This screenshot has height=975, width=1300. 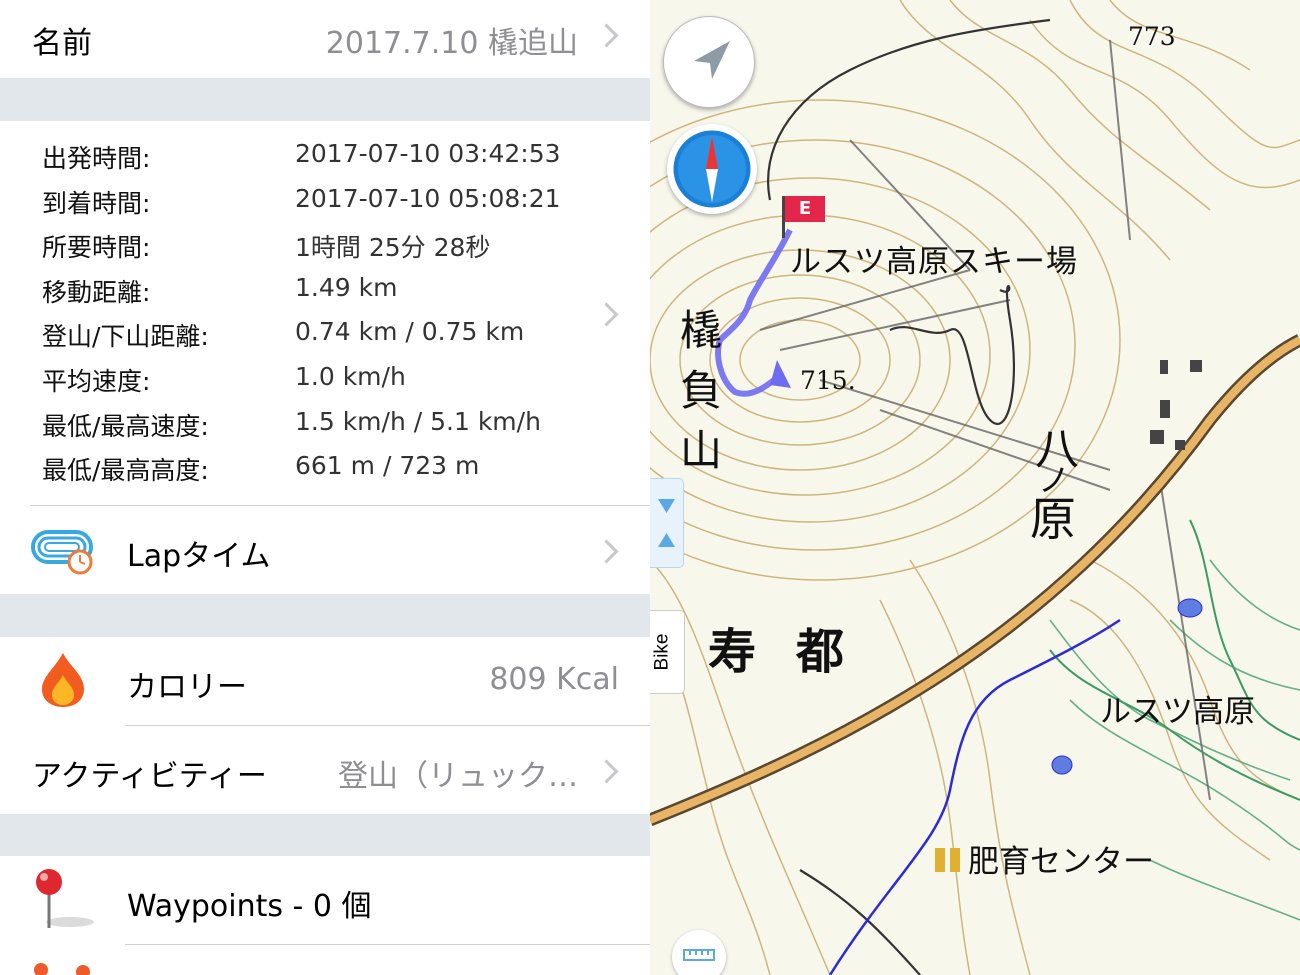 I want to click on map-place-label: ルスツ高原, so click(x=1177, y=712).